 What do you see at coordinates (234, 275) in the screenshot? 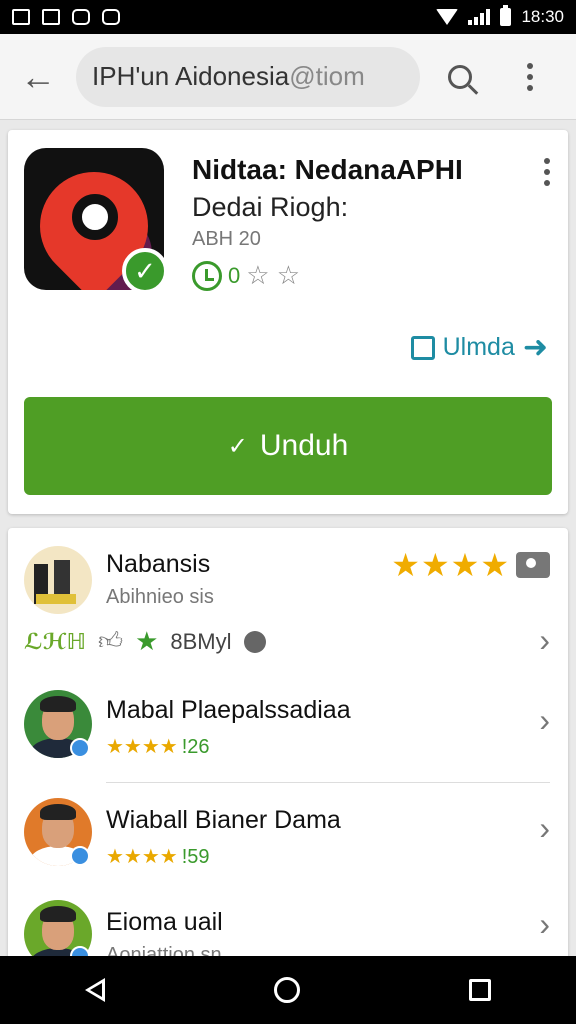
I see `rating-value: 0` at bounding box center [234, 275].